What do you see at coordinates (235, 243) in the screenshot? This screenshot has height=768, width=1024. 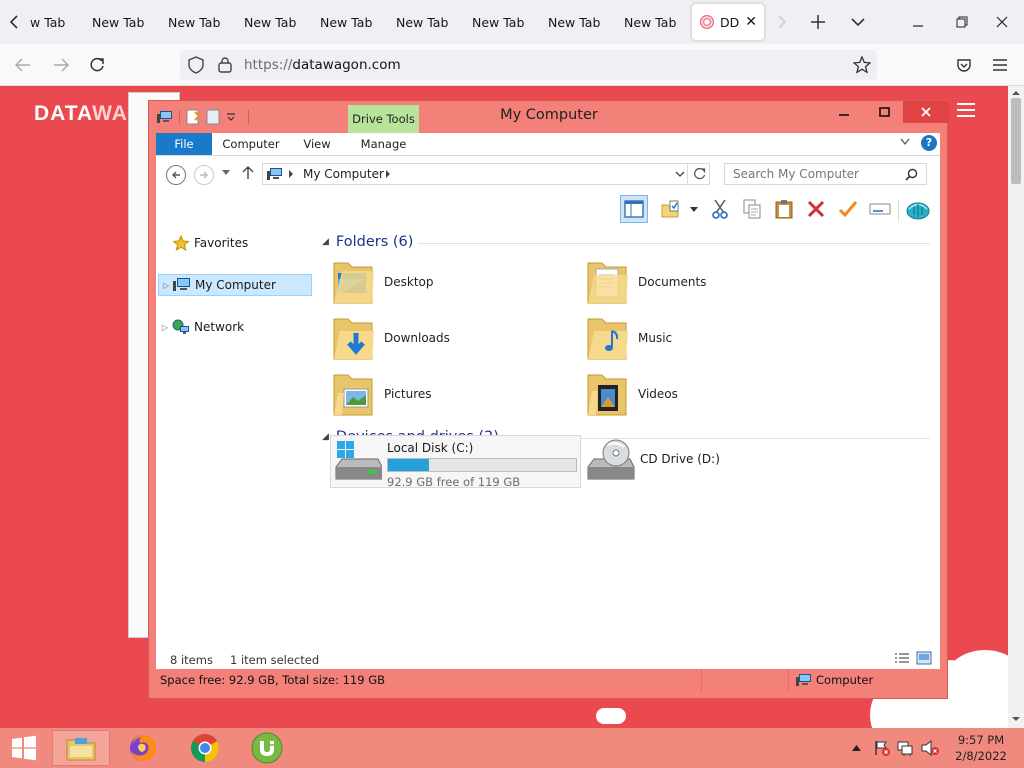 I see `nav-item-favorites: Favorites` at bounding box center [235, 243].